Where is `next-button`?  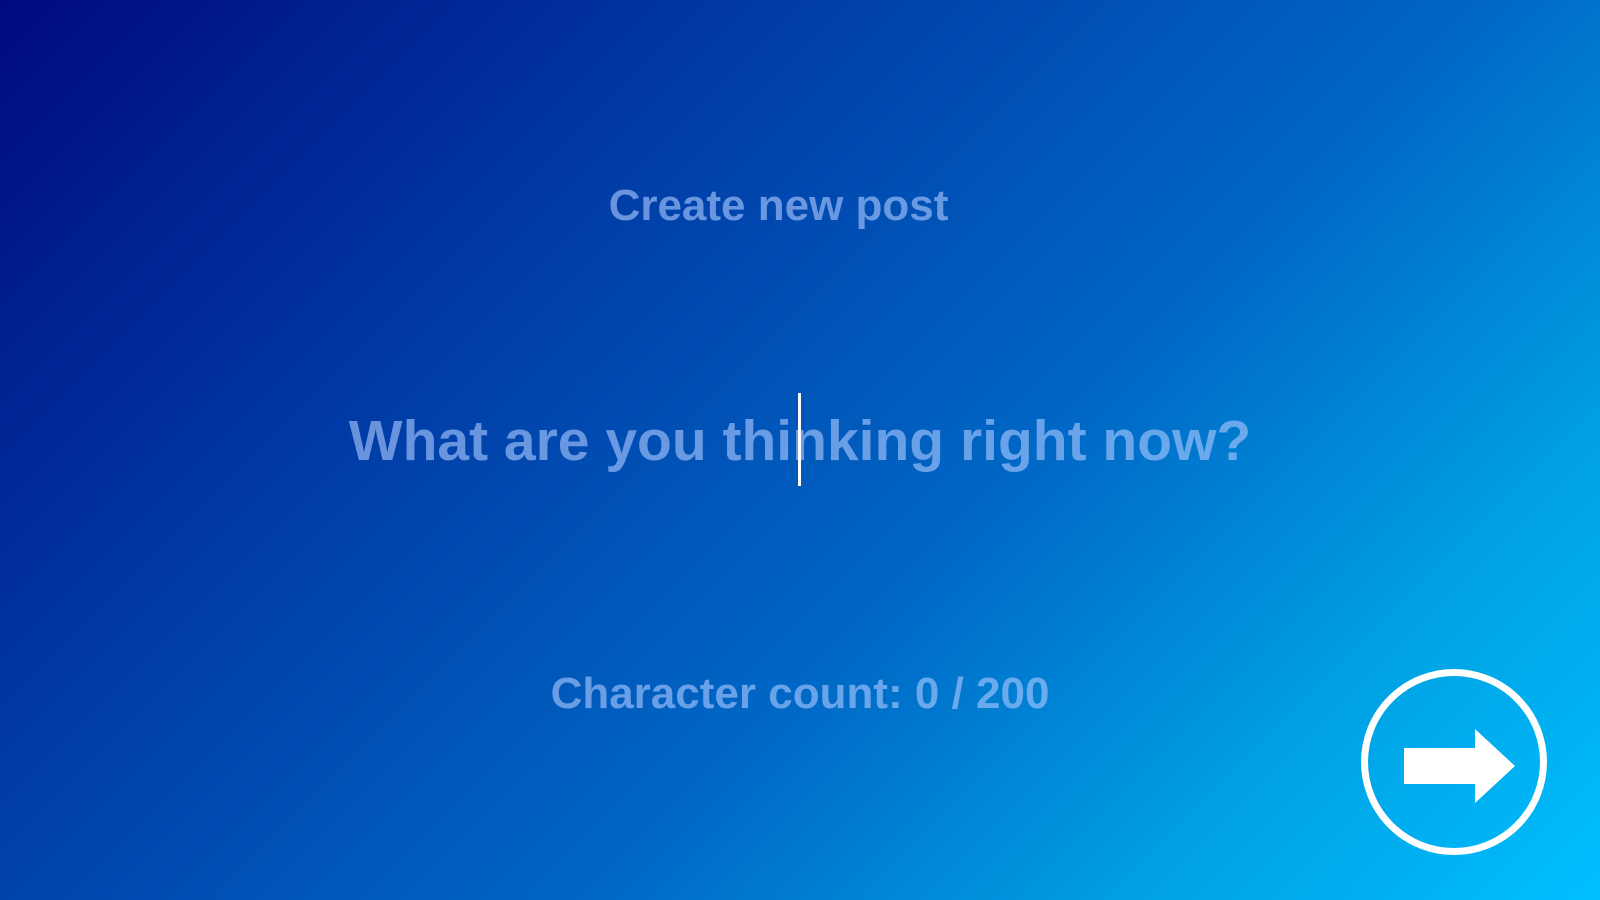
next-button is located at coordinates (1454, 762).